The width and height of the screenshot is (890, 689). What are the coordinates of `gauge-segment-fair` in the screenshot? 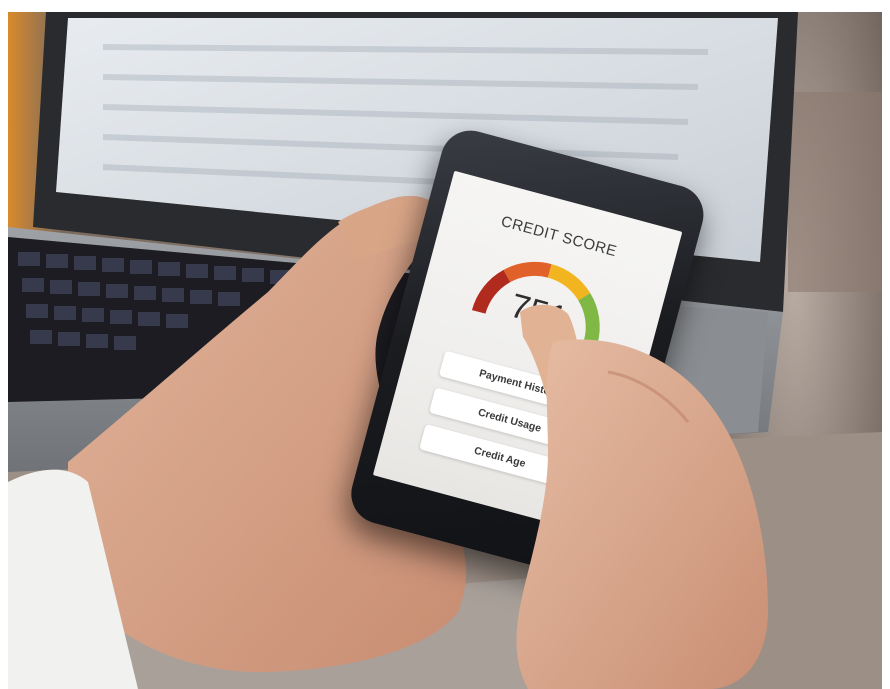 It's located at (527, 272).